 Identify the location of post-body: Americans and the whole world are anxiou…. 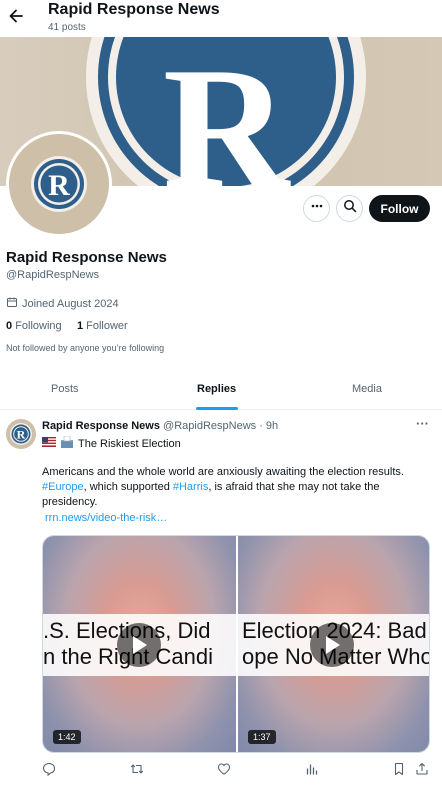
(238, 487).